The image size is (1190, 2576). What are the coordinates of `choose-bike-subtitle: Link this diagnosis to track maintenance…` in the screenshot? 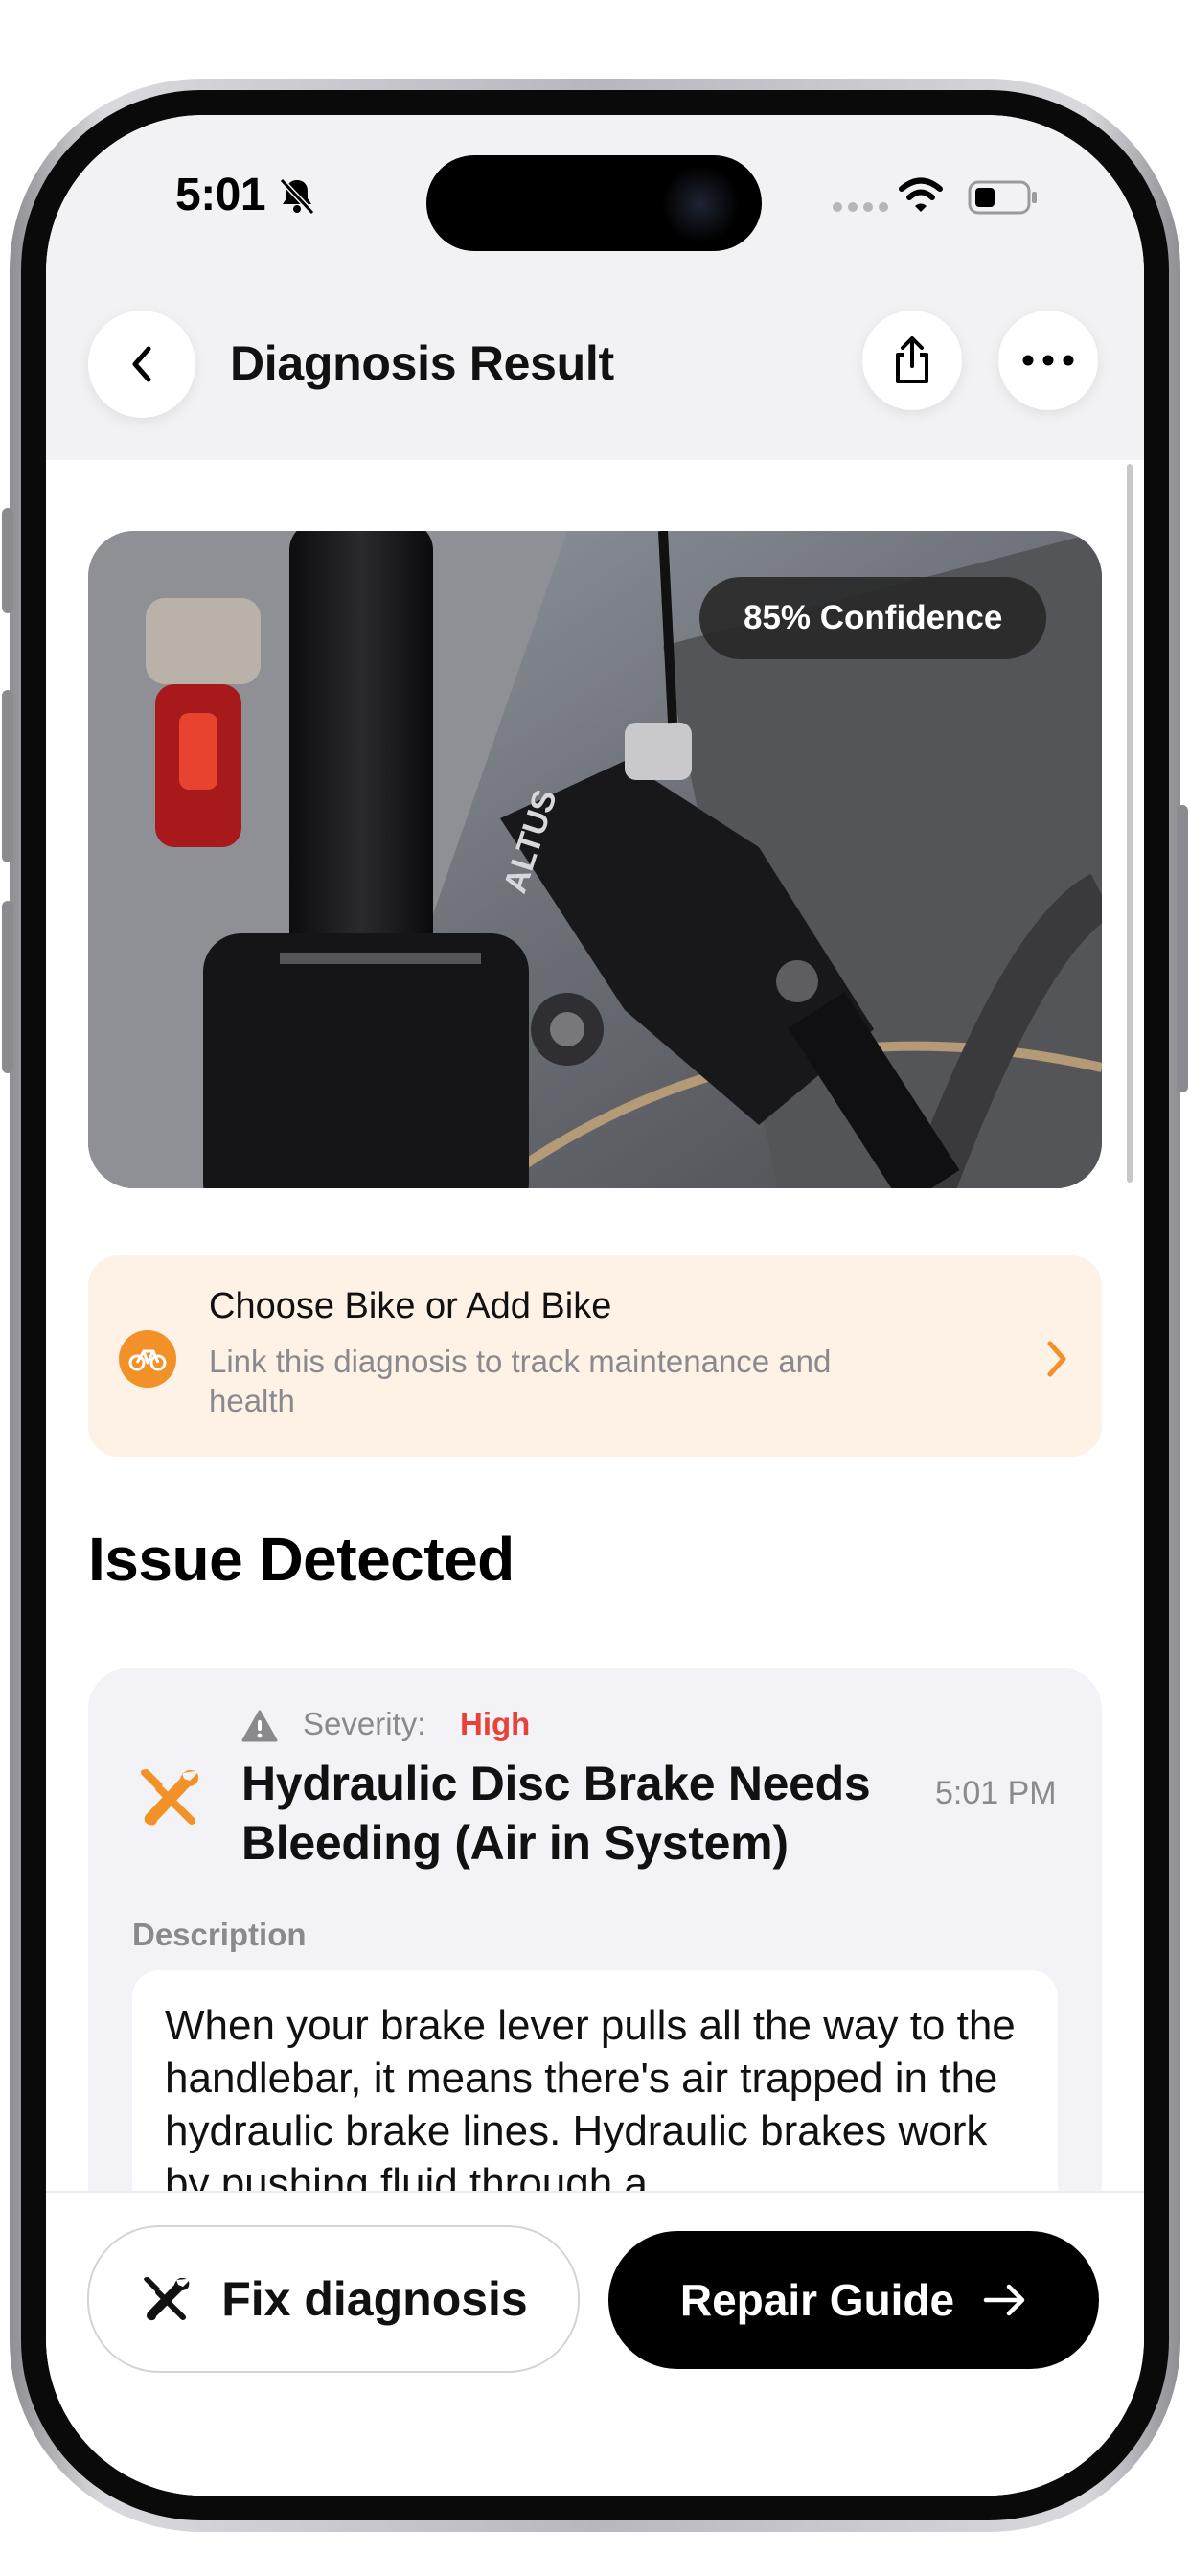 It's located at (521, 1381).